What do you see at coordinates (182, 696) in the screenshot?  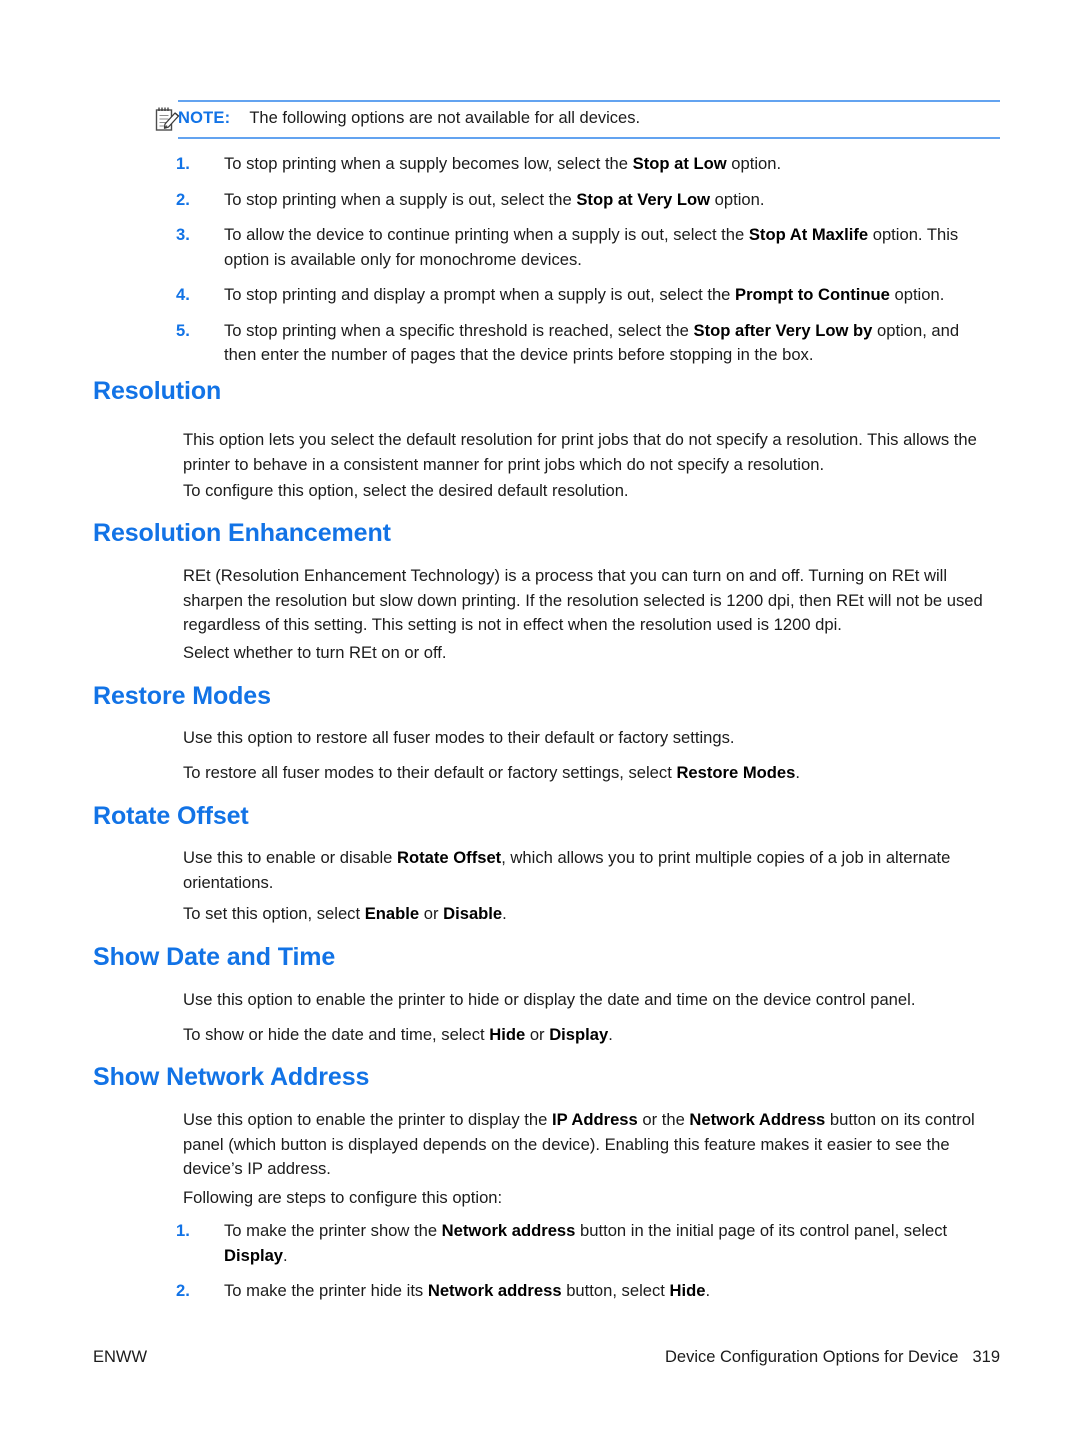 I see `heading-restore-modes: Restore Modes` at bounding box center [182, 696].